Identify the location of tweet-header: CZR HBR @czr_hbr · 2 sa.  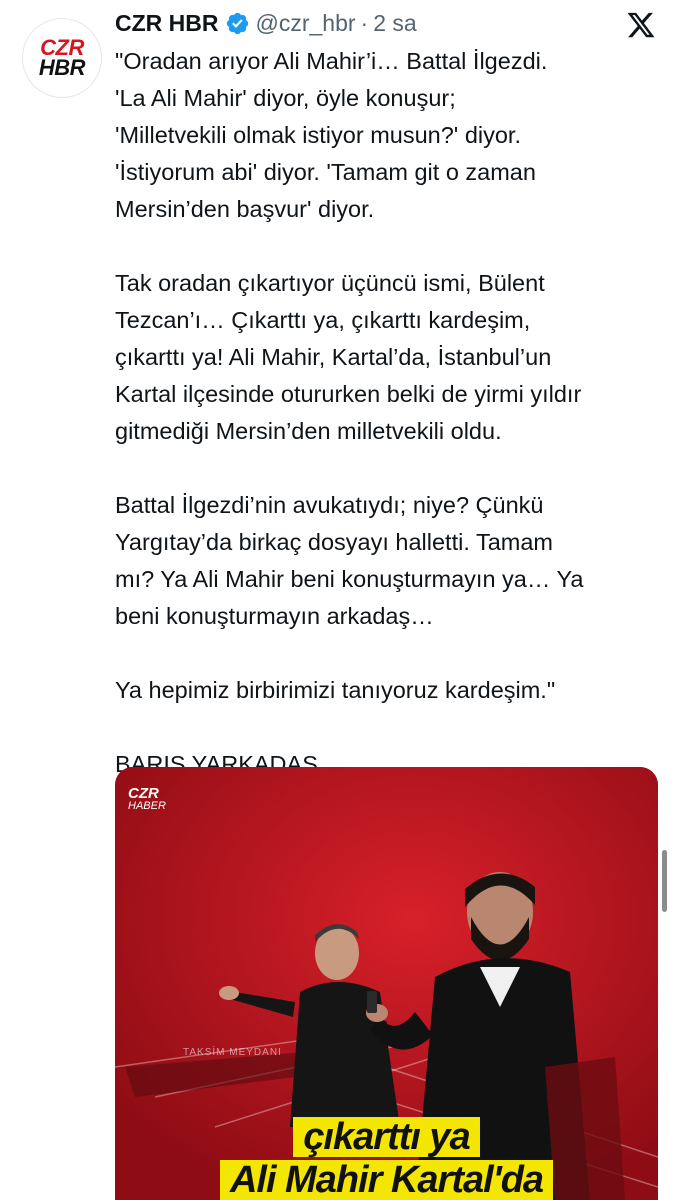
(266, 23).